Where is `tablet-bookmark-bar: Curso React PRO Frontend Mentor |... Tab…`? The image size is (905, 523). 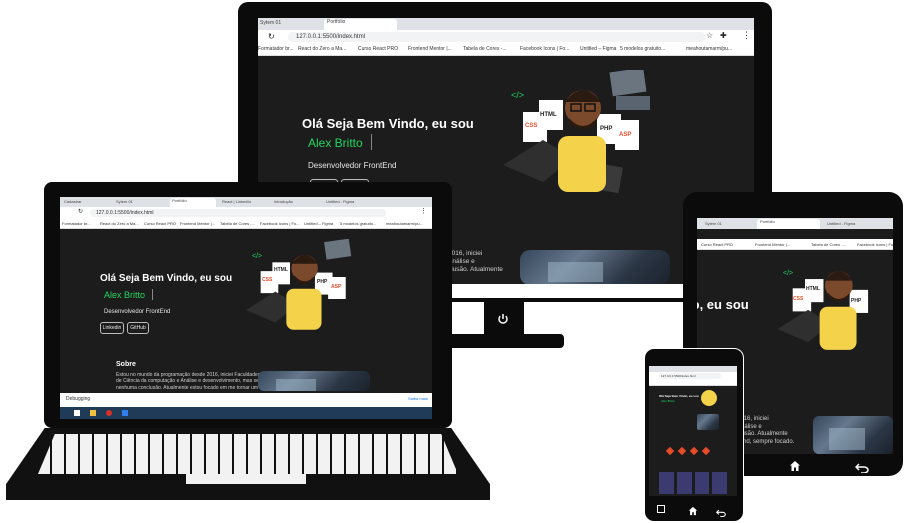 tablet-bookmark-bar: Curso React PRO Frontend Mentor |... Tab… is located at coordinates (795, 244).